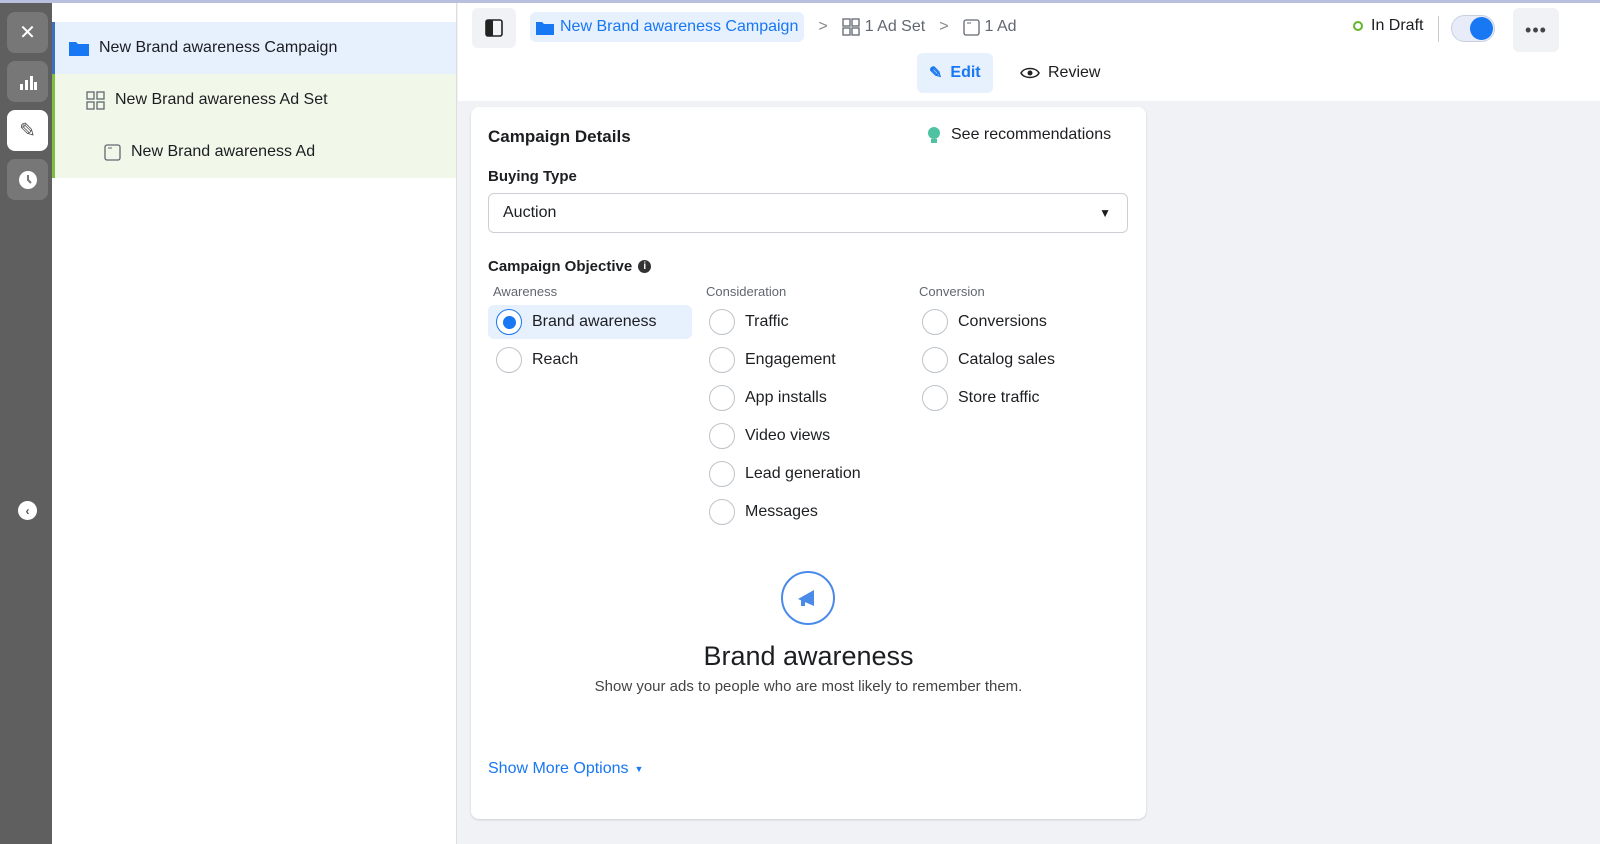  I want to click on column-heading: Conversion, so click(952, 291).